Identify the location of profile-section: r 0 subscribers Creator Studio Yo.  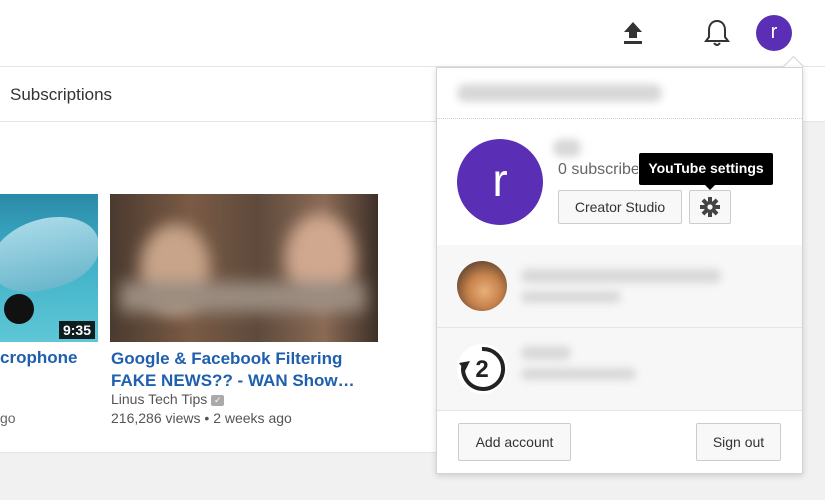
(619, 182).